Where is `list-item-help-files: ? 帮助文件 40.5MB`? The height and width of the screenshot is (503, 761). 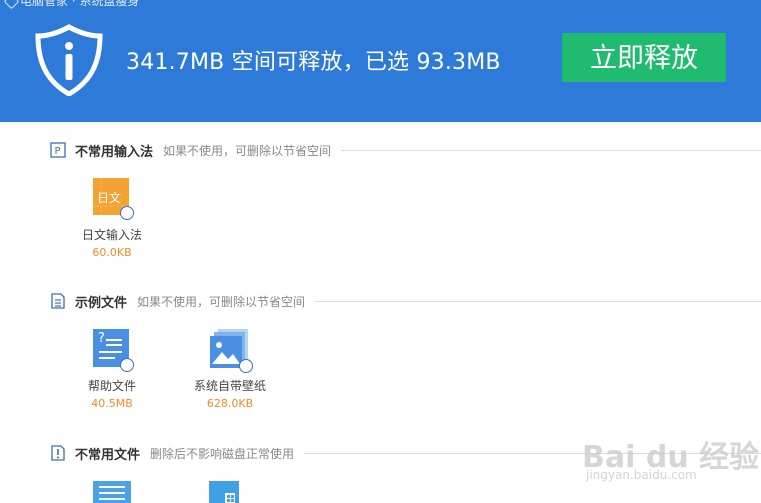 list-item-help-files: ? 帮助文件 40.5MB is located at coordinates (112, 369).